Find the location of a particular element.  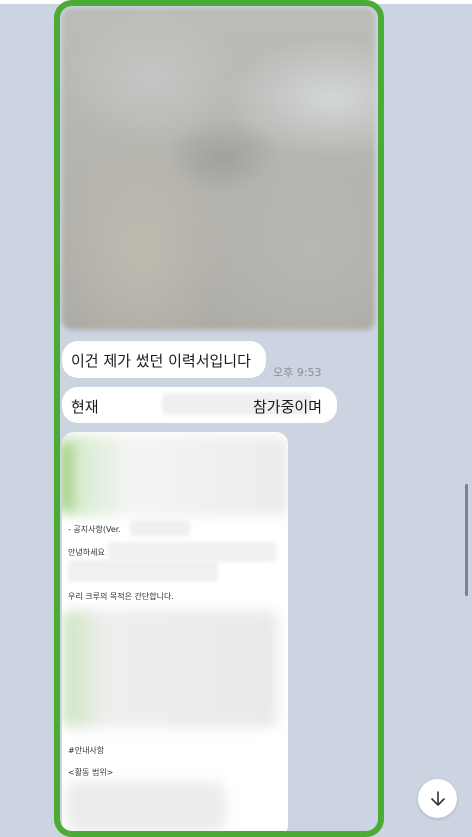

arrow-down-icon is located at coordinates (437, 798).